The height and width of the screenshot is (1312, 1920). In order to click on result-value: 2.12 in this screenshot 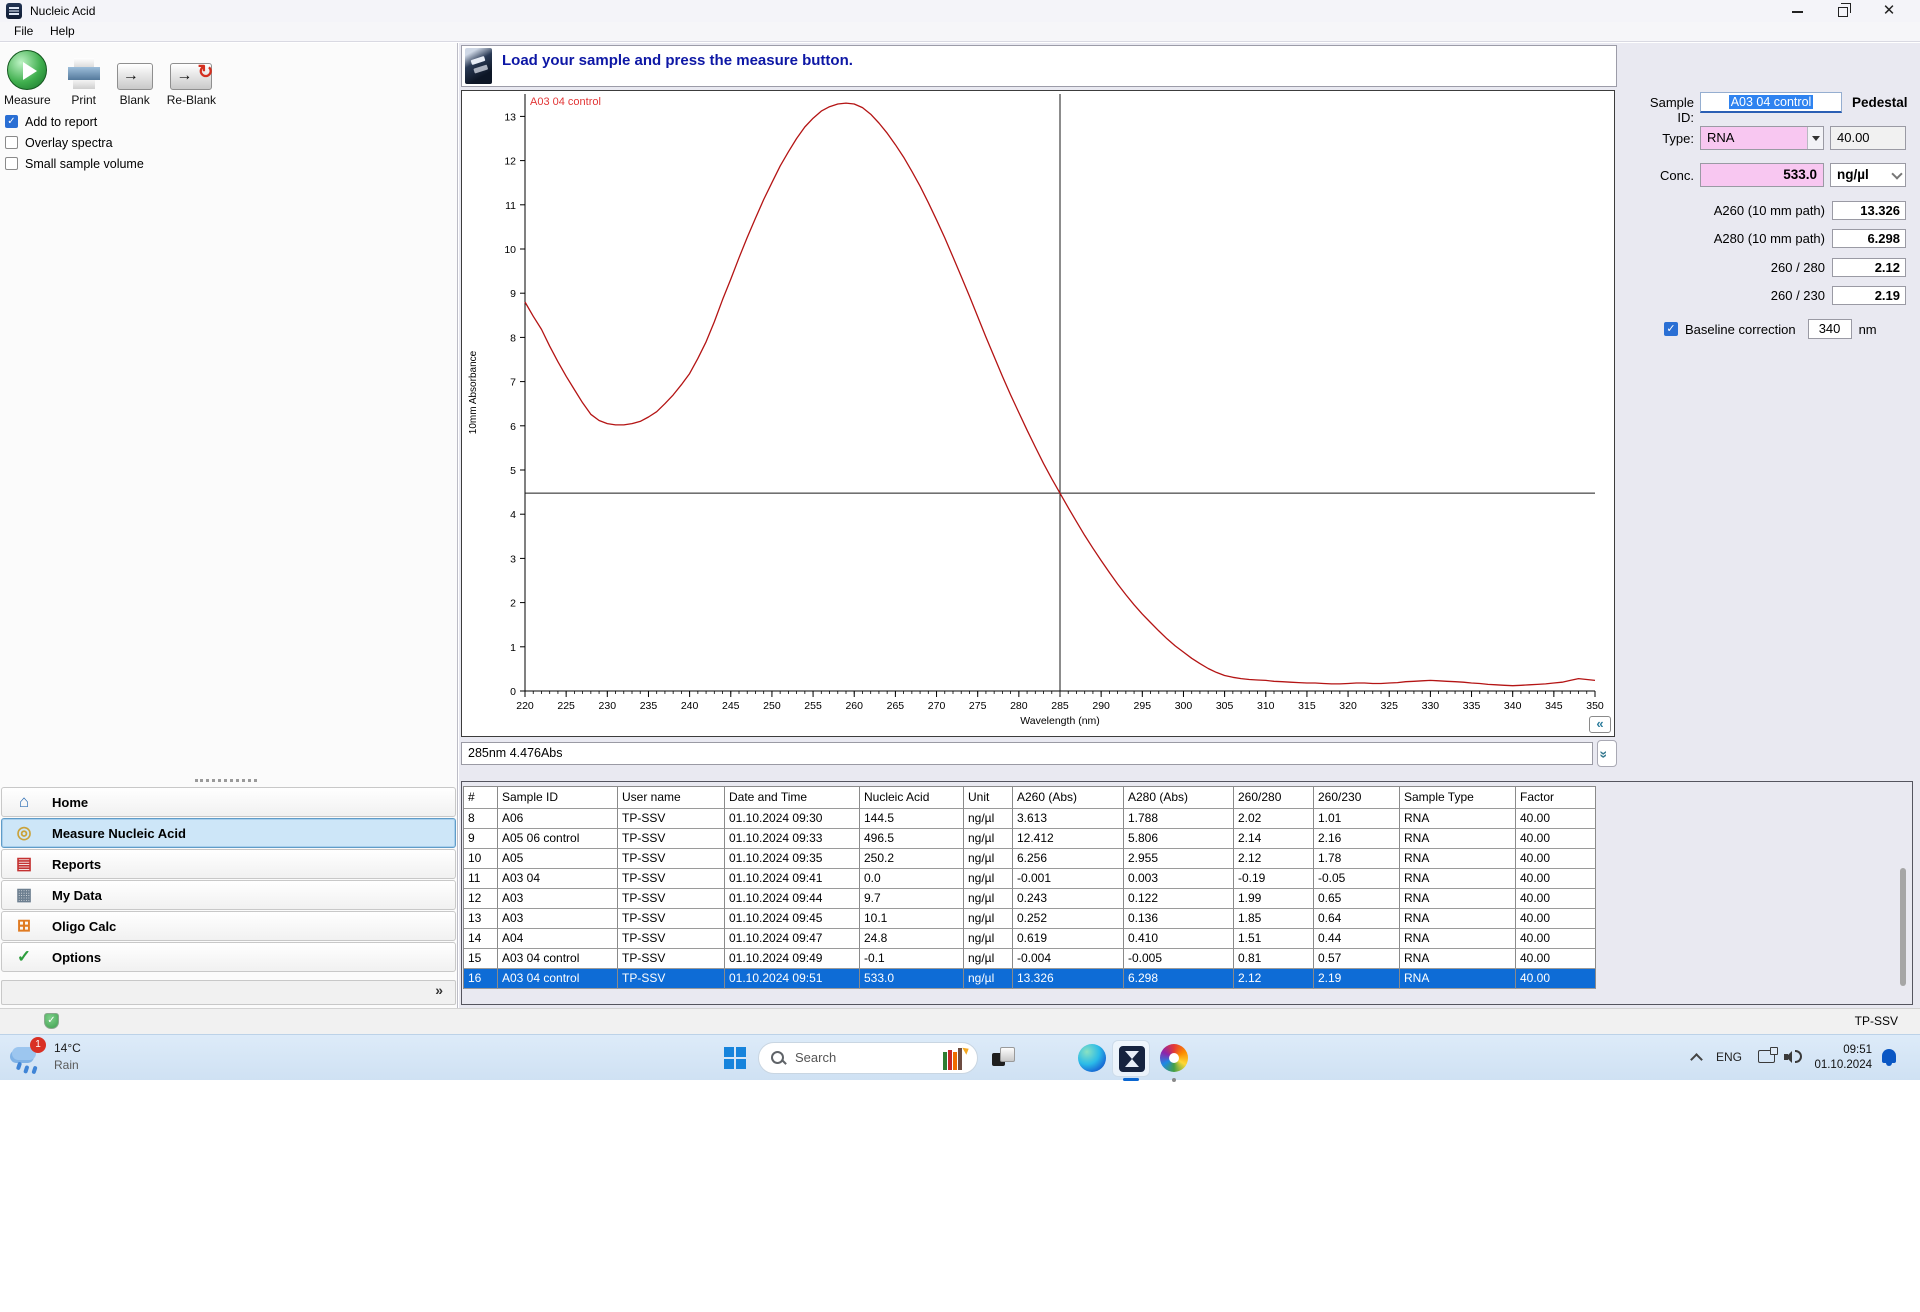, I will do `click(1869, 267)`.